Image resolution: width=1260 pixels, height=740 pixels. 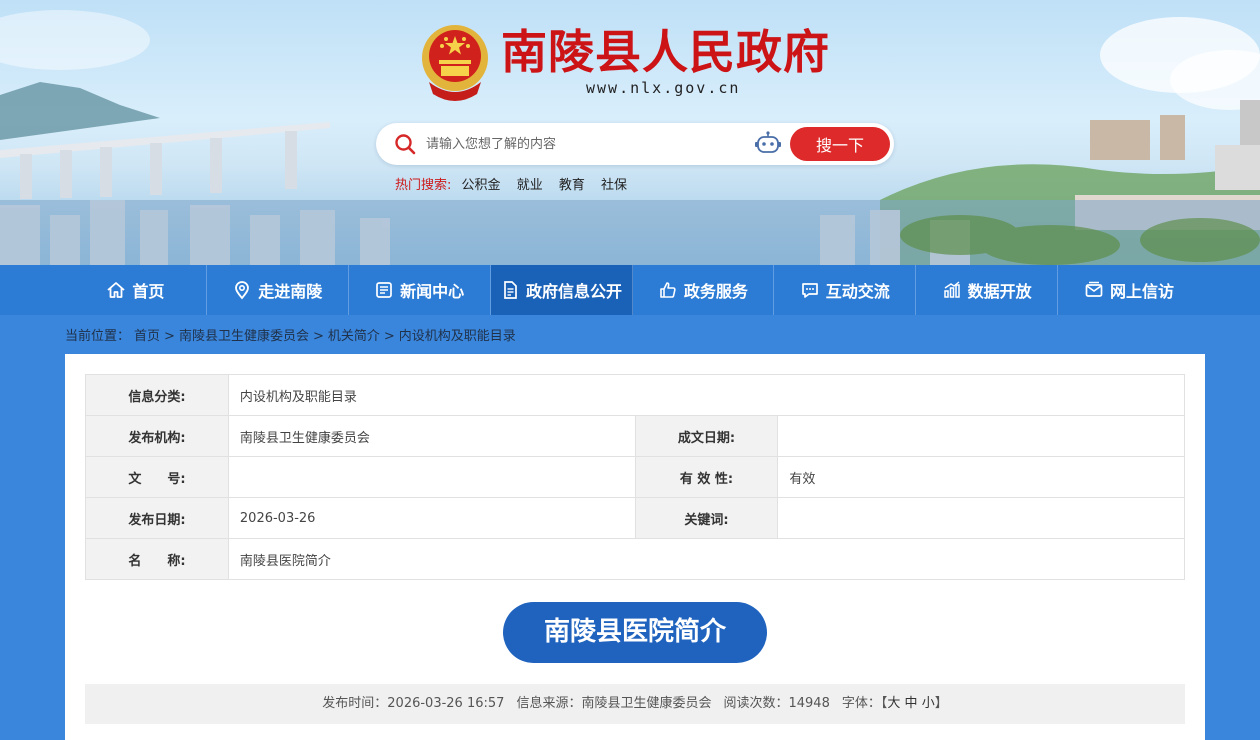 I want to click on table-row: 文 号: 有 效 性: 有效, so click(x=635, y=477).